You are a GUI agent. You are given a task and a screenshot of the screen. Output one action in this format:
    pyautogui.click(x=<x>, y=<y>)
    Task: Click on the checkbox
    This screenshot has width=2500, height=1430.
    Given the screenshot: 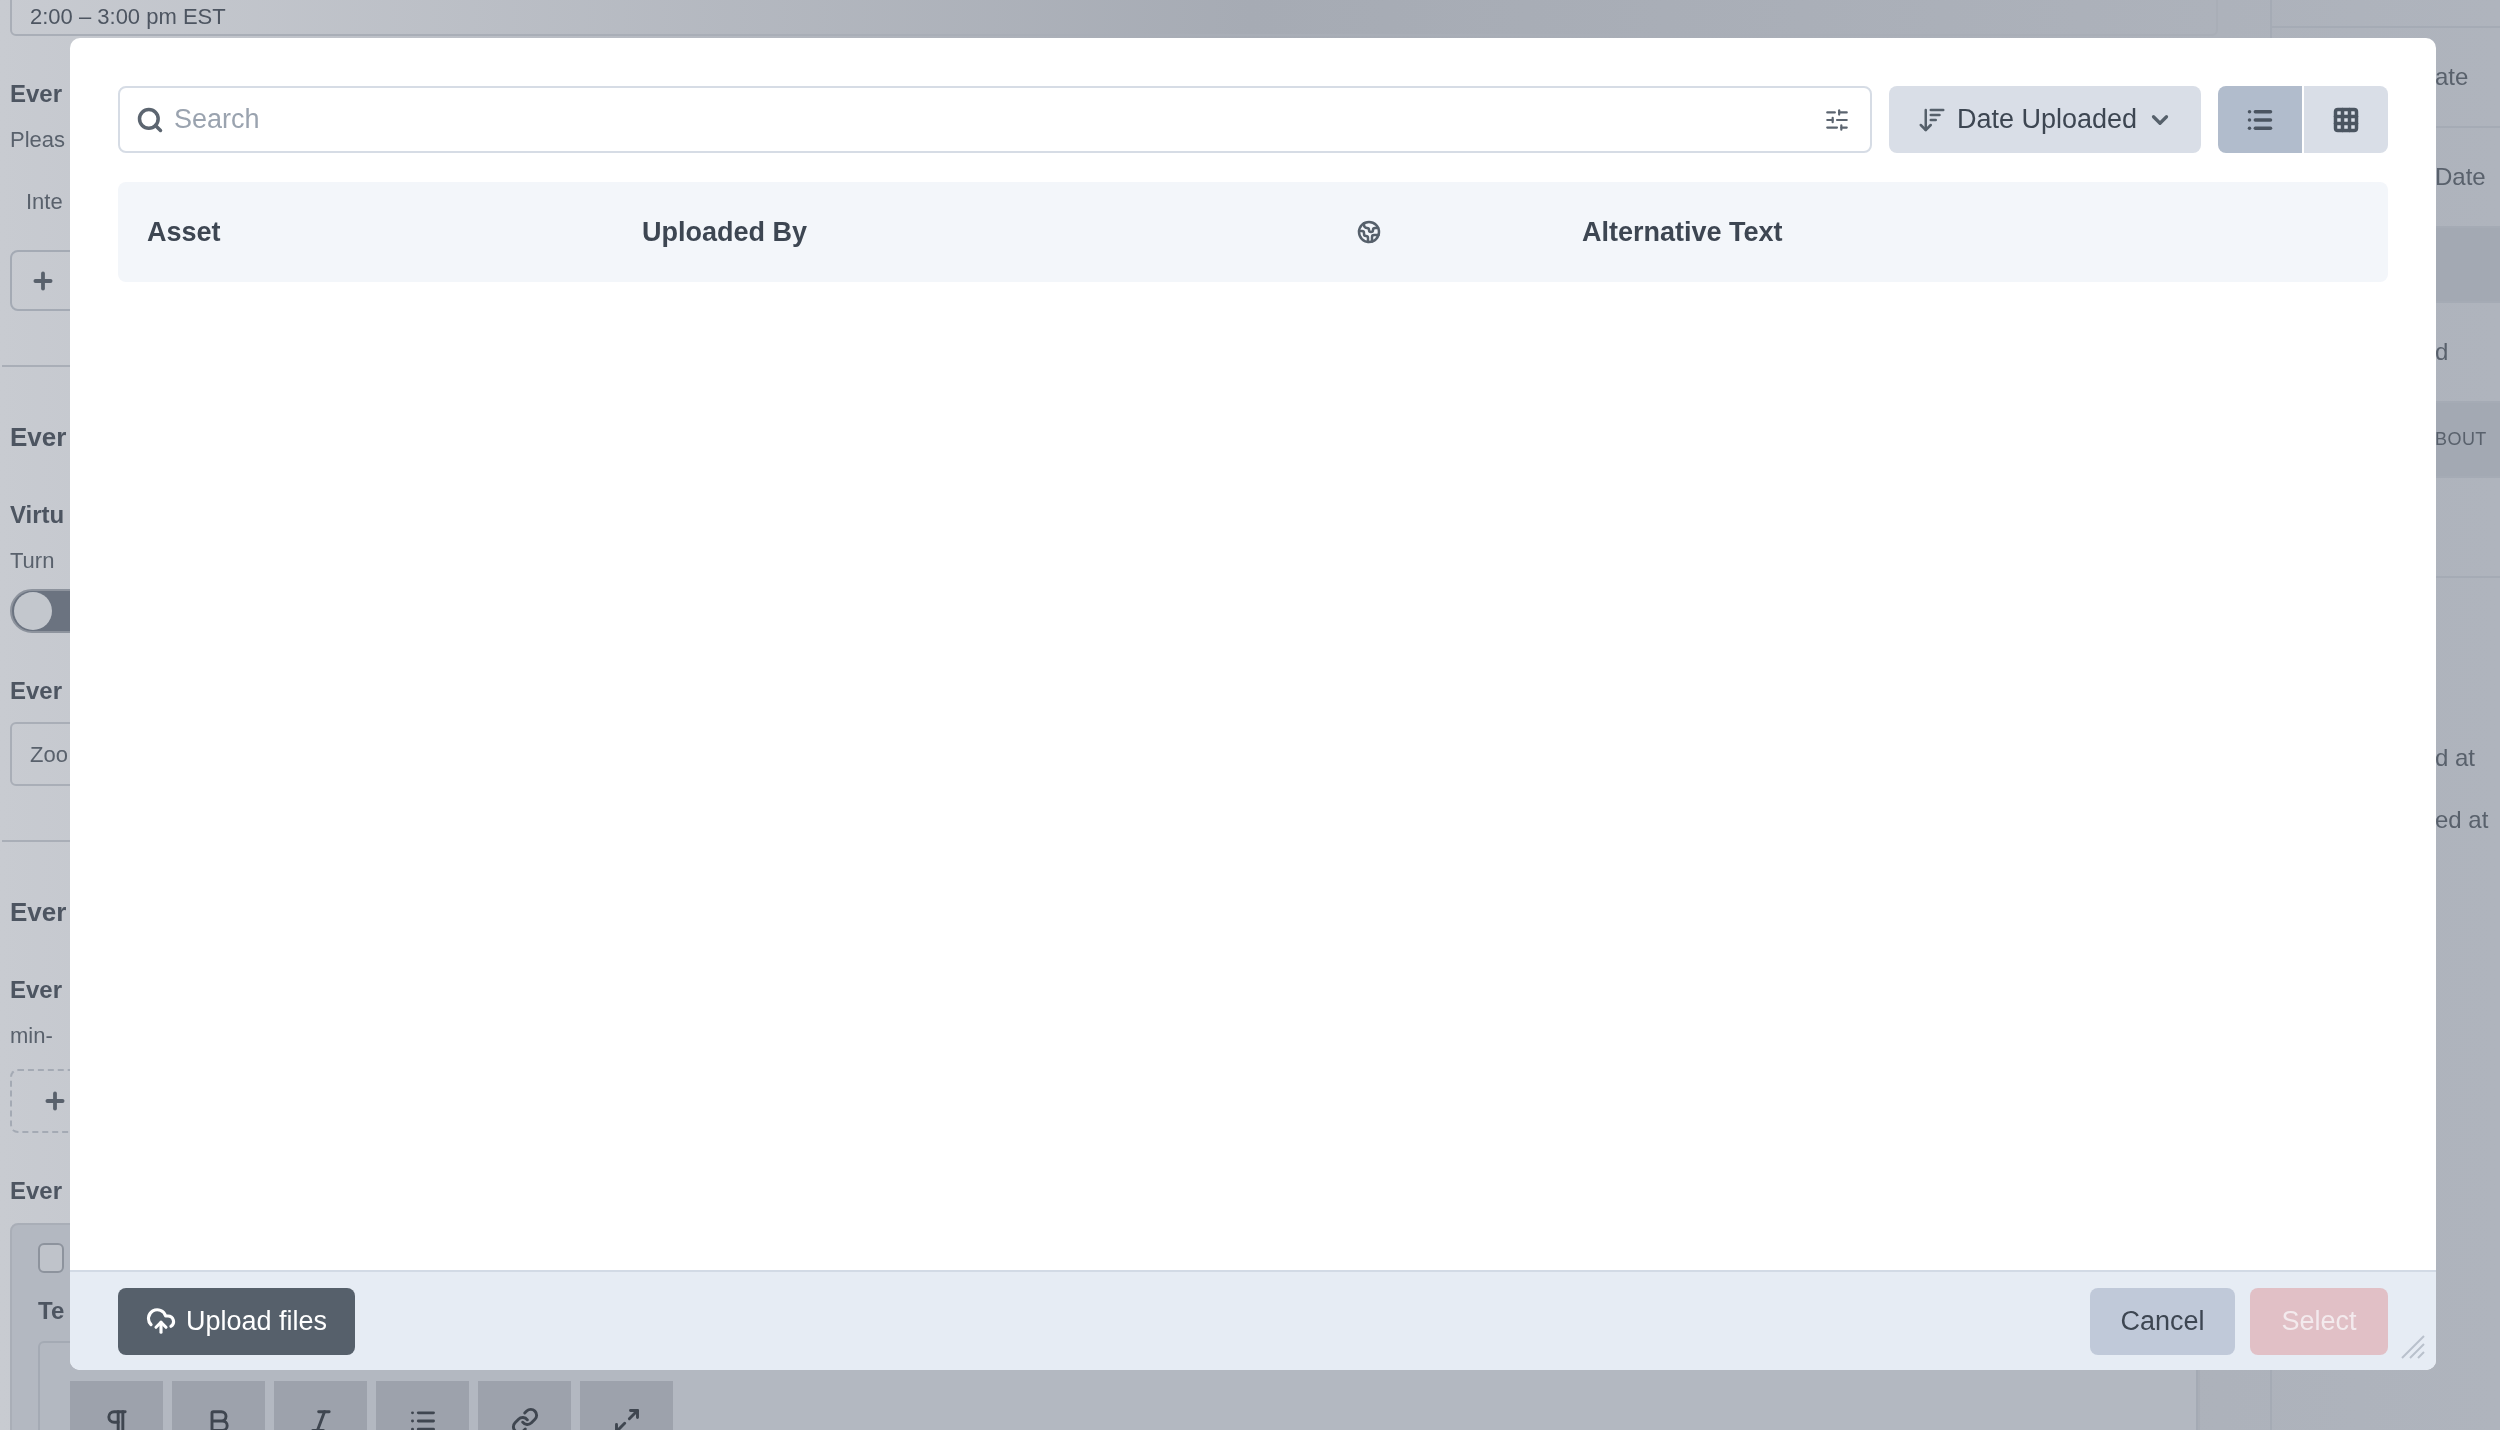 What is the action you would take?
    pyautogui.click(x=51, y=1258)
    